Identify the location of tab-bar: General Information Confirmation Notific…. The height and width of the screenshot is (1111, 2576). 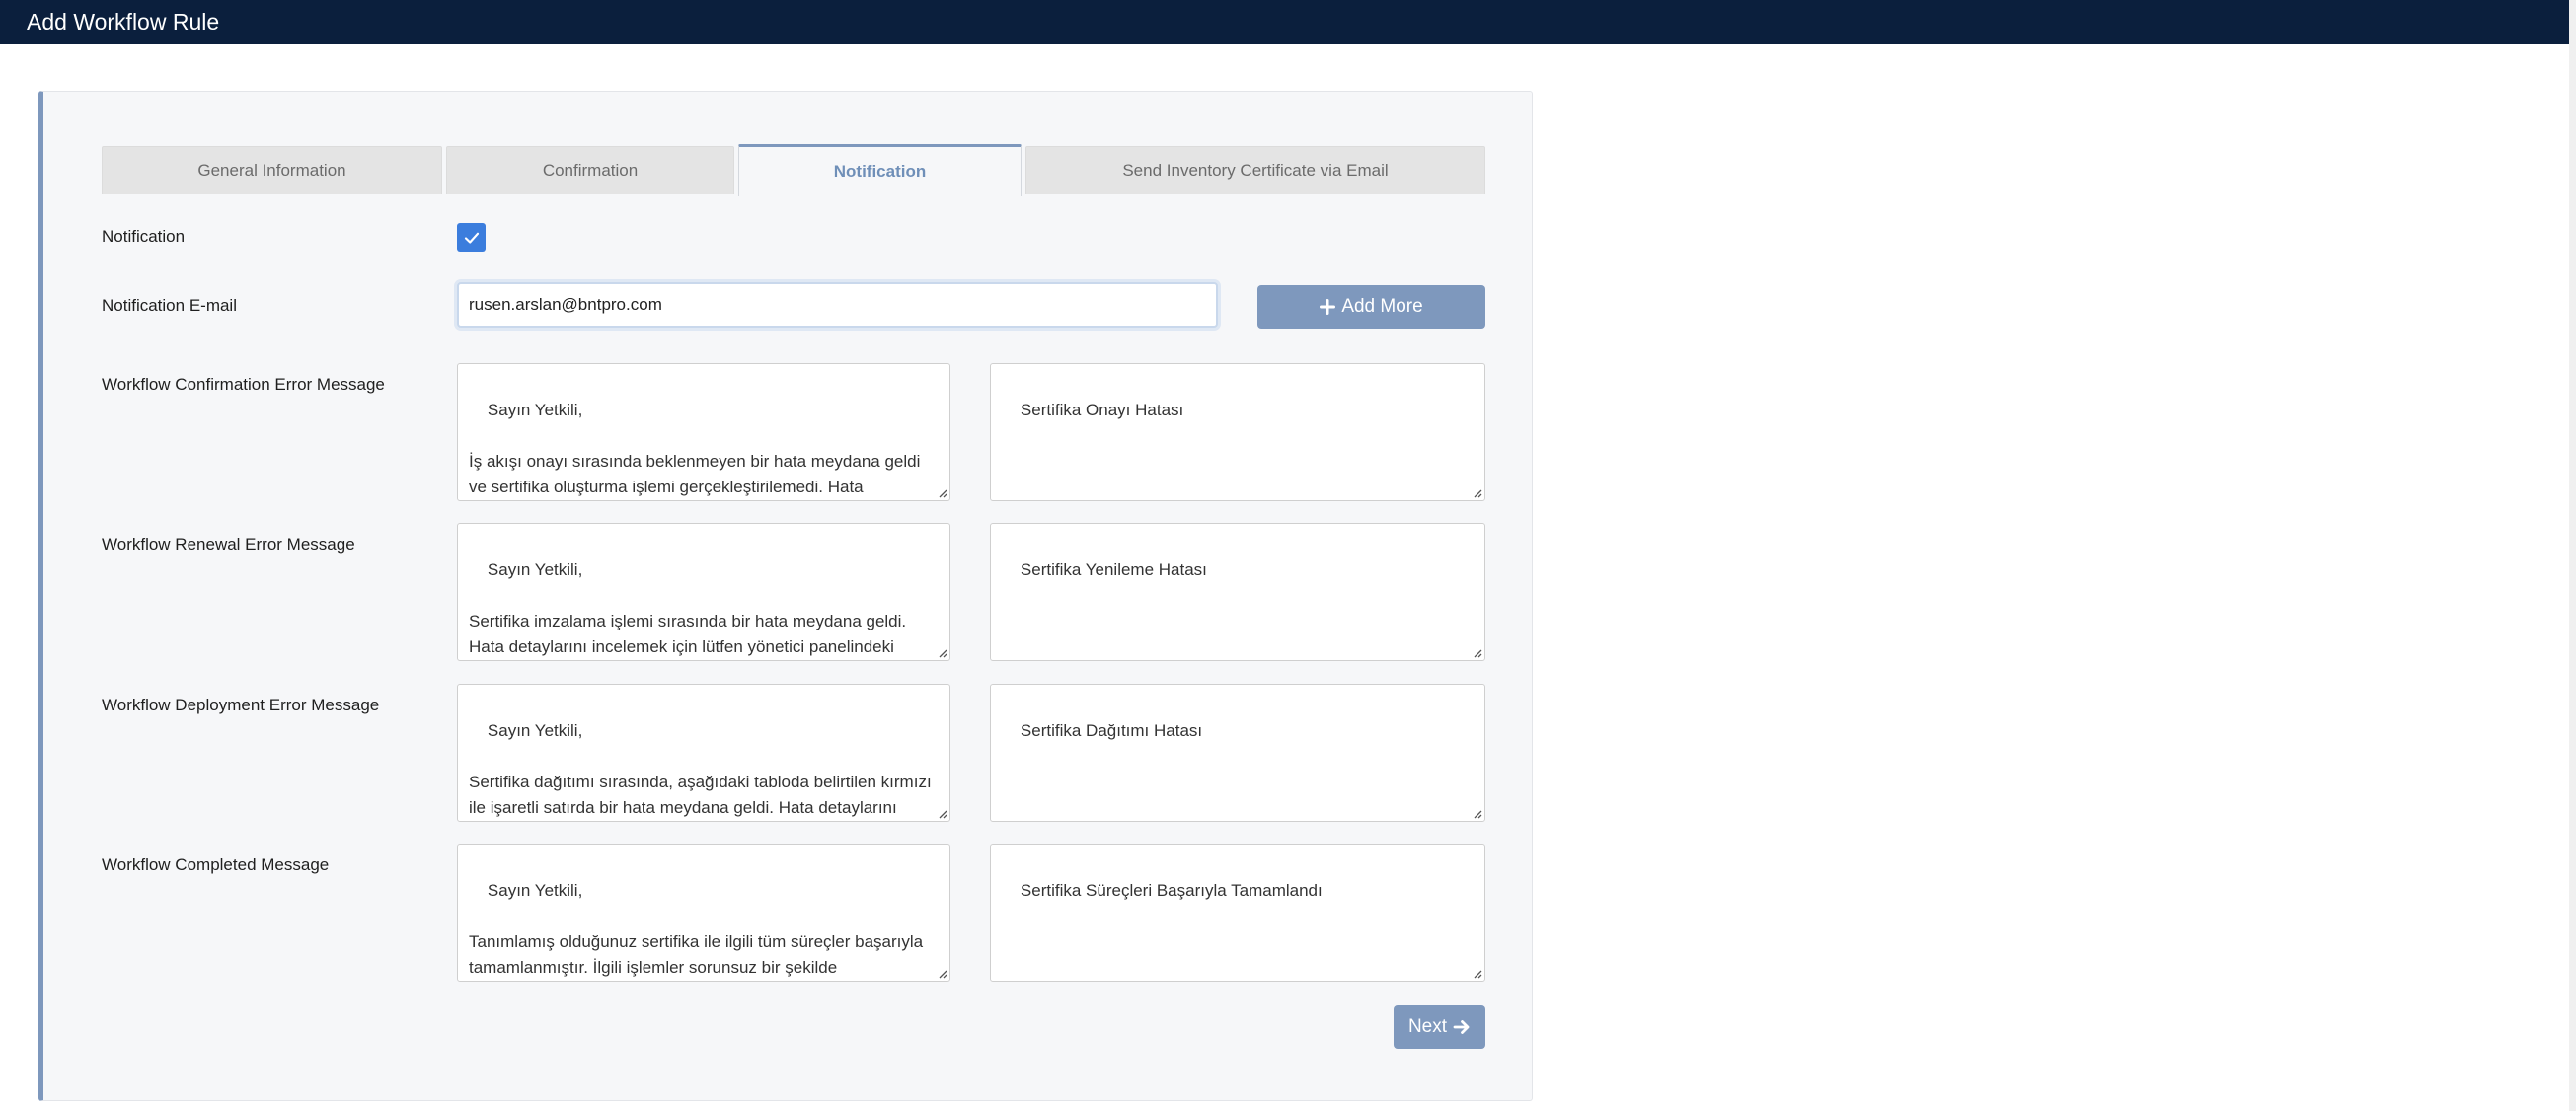
(794, 170).